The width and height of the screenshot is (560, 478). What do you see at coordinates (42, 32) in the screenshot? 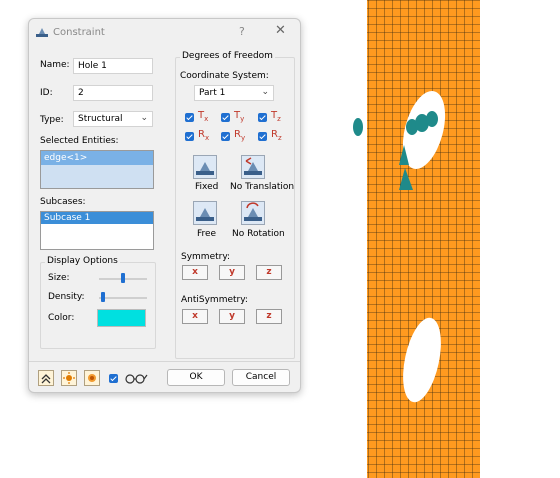
I see `constraint-icon` at bounding box center [42, 32].